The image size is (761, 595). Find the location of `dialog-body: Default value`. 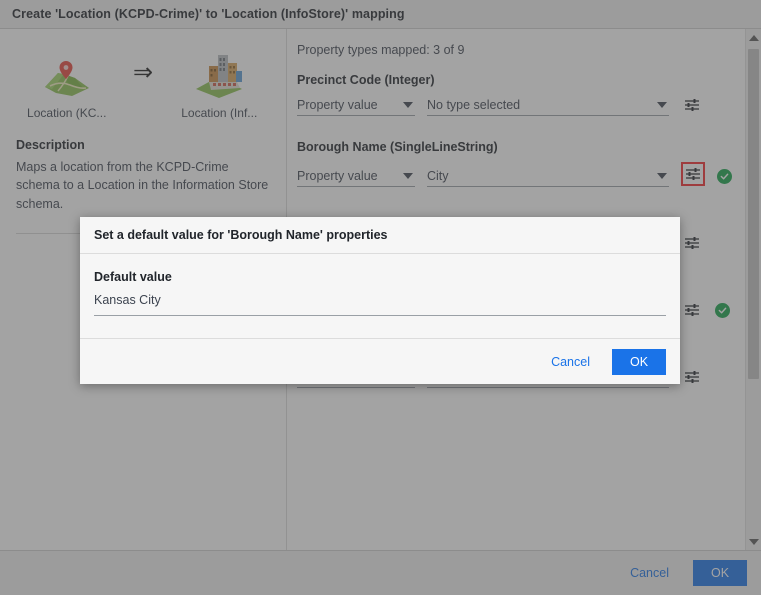

dialog-body: Default value is located at coordinates (380, 296).